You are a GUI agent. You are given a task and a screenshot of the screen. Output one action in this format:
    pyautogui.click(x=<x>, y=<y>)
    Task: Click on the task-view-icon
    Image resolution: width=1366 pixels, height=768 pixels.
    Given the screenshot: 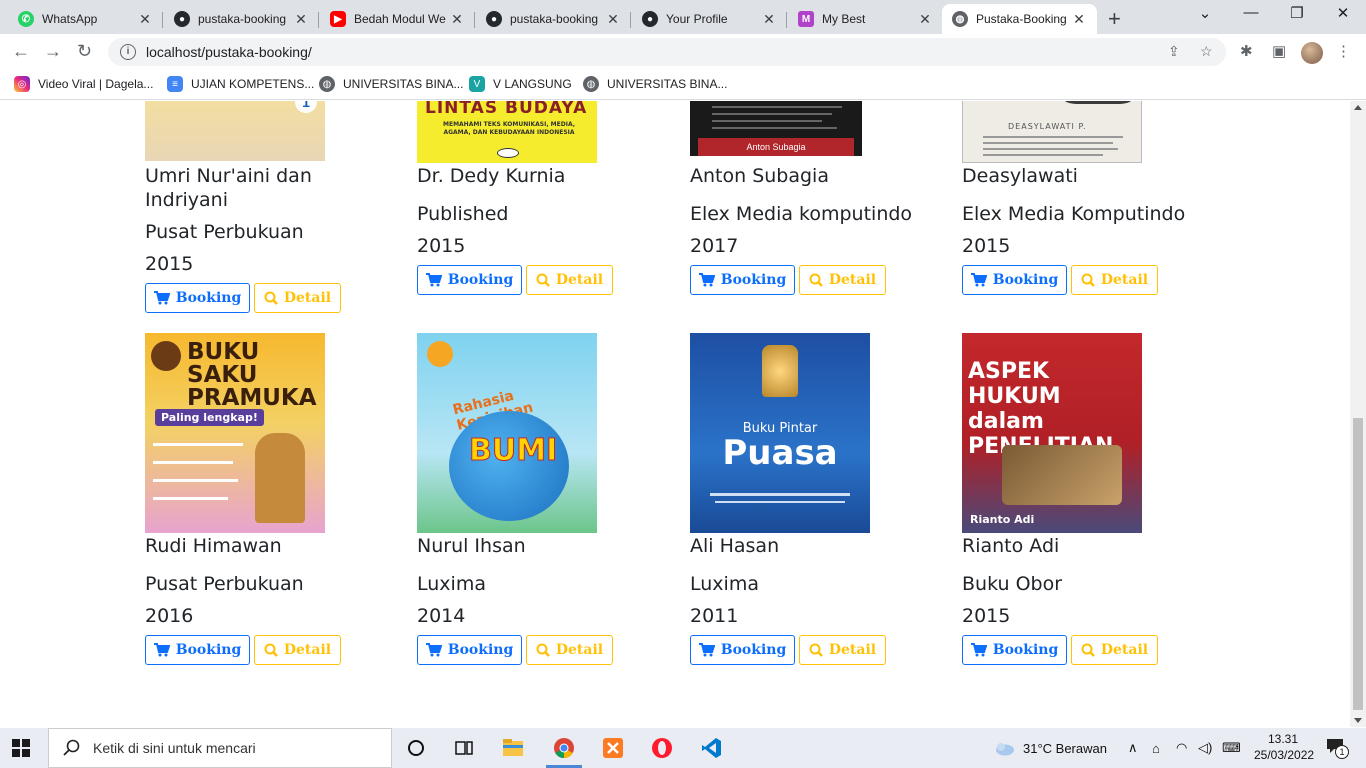 What is the action you would take?
    pyautogui.click(x=464, y=748)
    